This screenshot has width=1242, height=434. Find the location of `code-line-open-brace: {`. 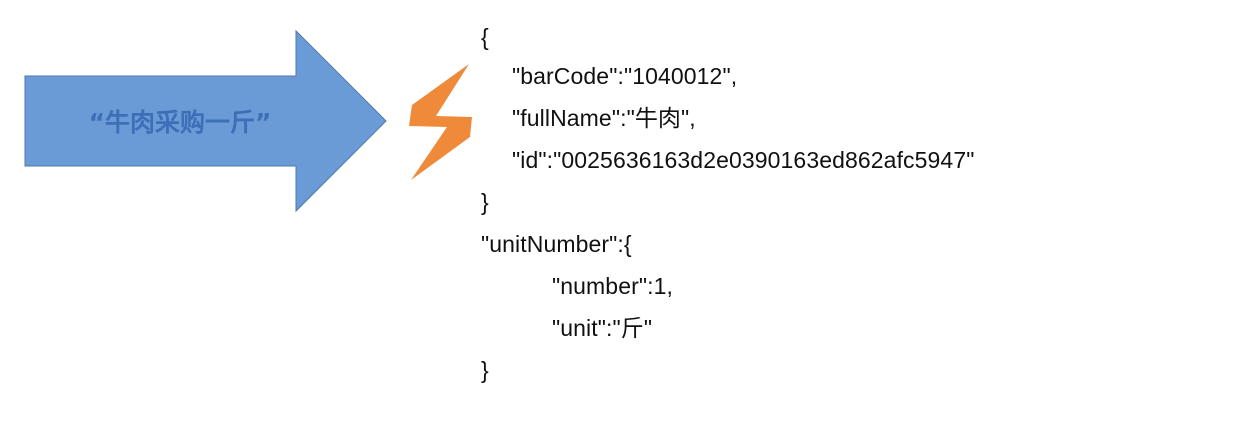

code-line-open-brace: { is located at coordinates (485, 37).